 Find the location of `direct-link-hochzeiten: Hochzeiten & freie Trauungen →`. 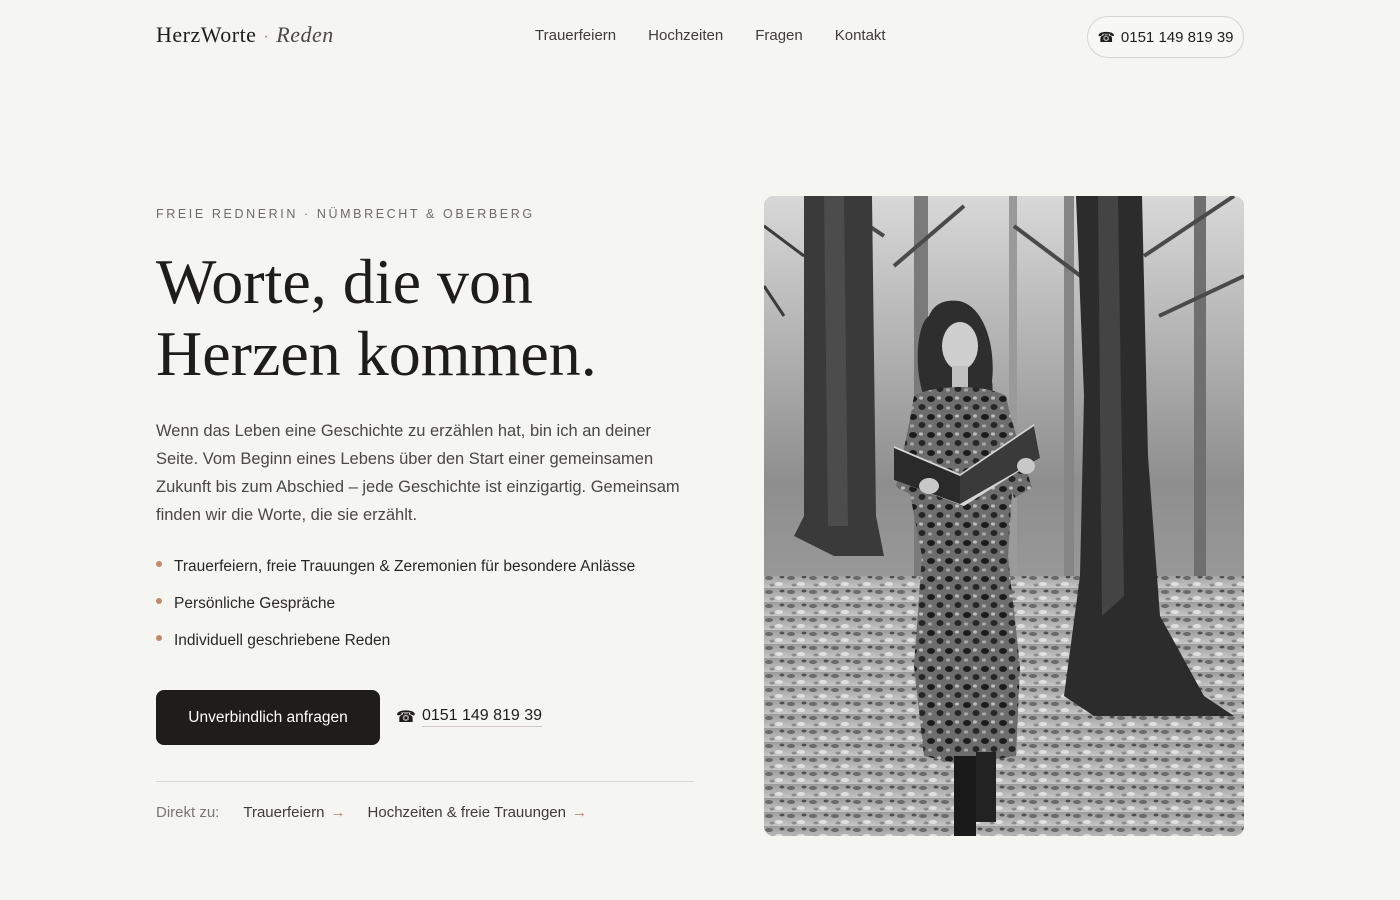

direct-link-hochzeiten: Hochzeiten & freie Trauungen → is located at coordinates (477, 812).